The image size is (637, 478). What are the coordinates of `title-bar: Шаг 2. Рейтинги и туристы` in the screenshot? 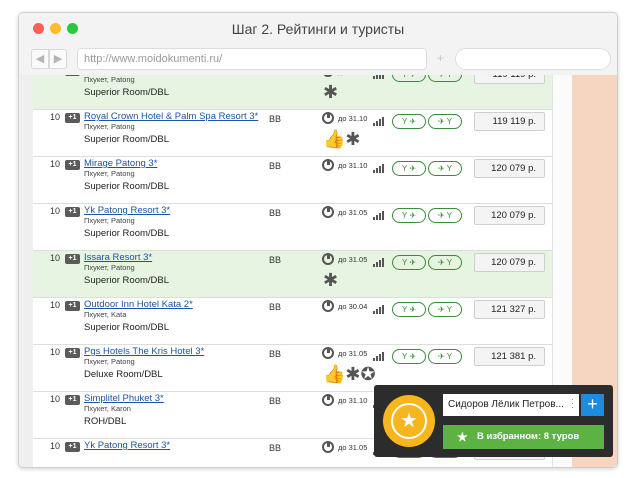 It's located at (318, 29).